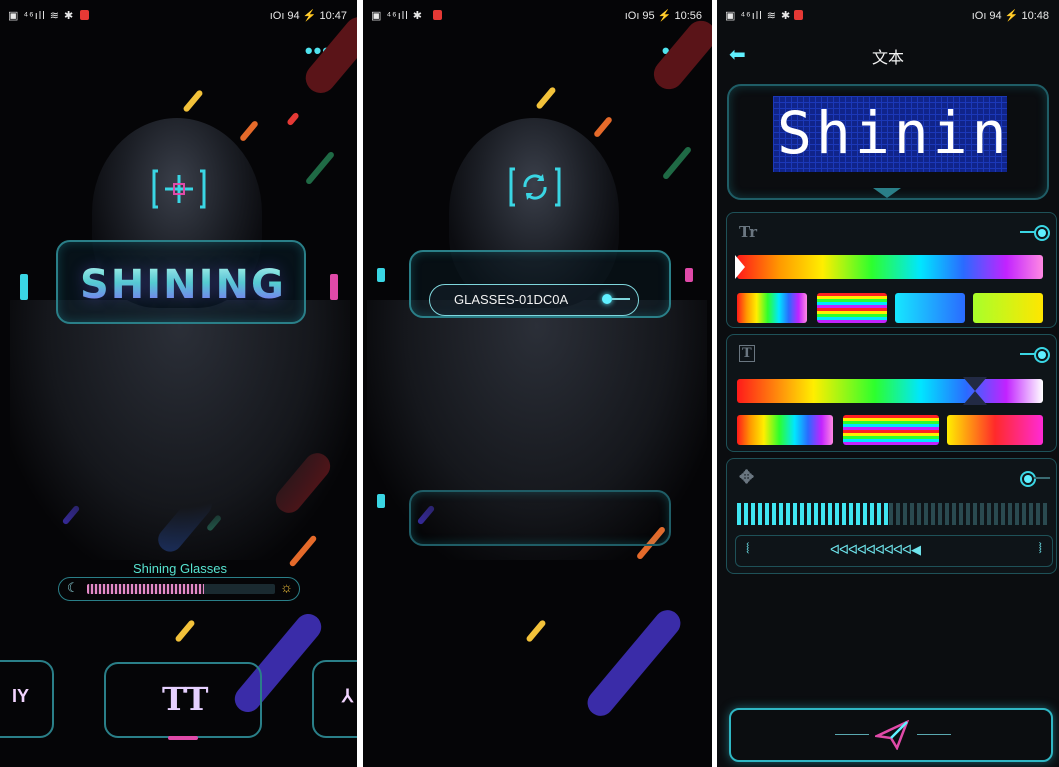 The width and height of the screenshot is (1059, 767). I want to click on status-bar: ▣ ⁴⁶ıll ≋ ✱ ıΟı 94 ⚡ 10:48, so click(888, 15).